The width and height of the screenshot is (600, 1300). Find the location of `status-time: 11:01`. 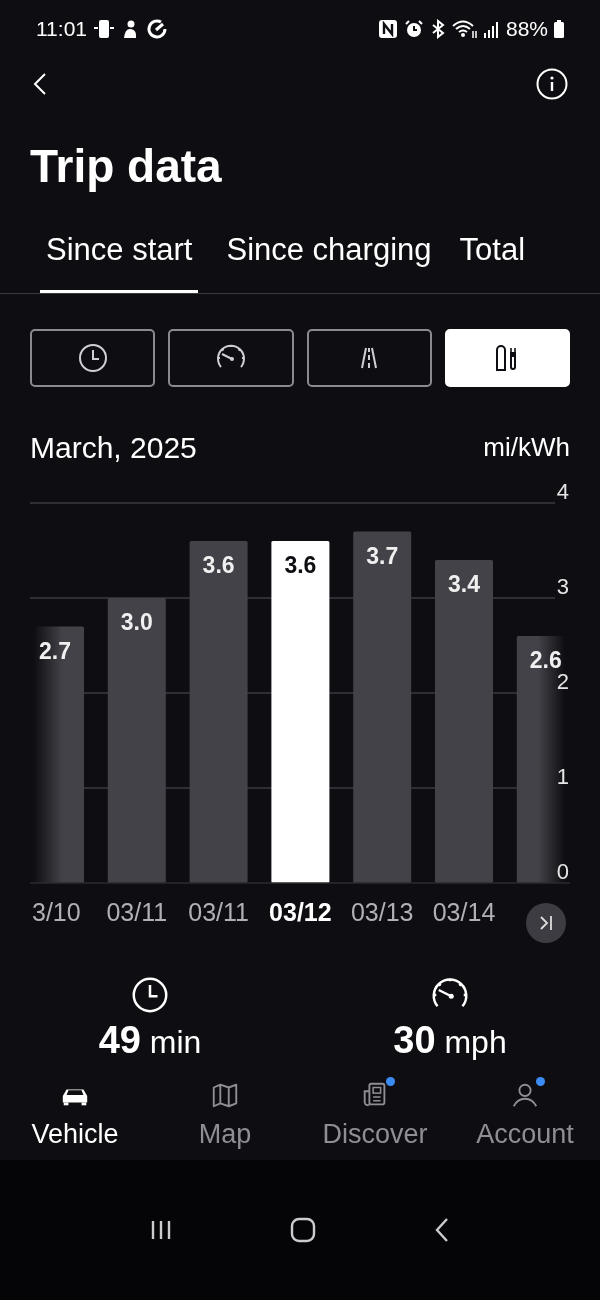

status-time: 11:01 is located at coordinates (61, 29).